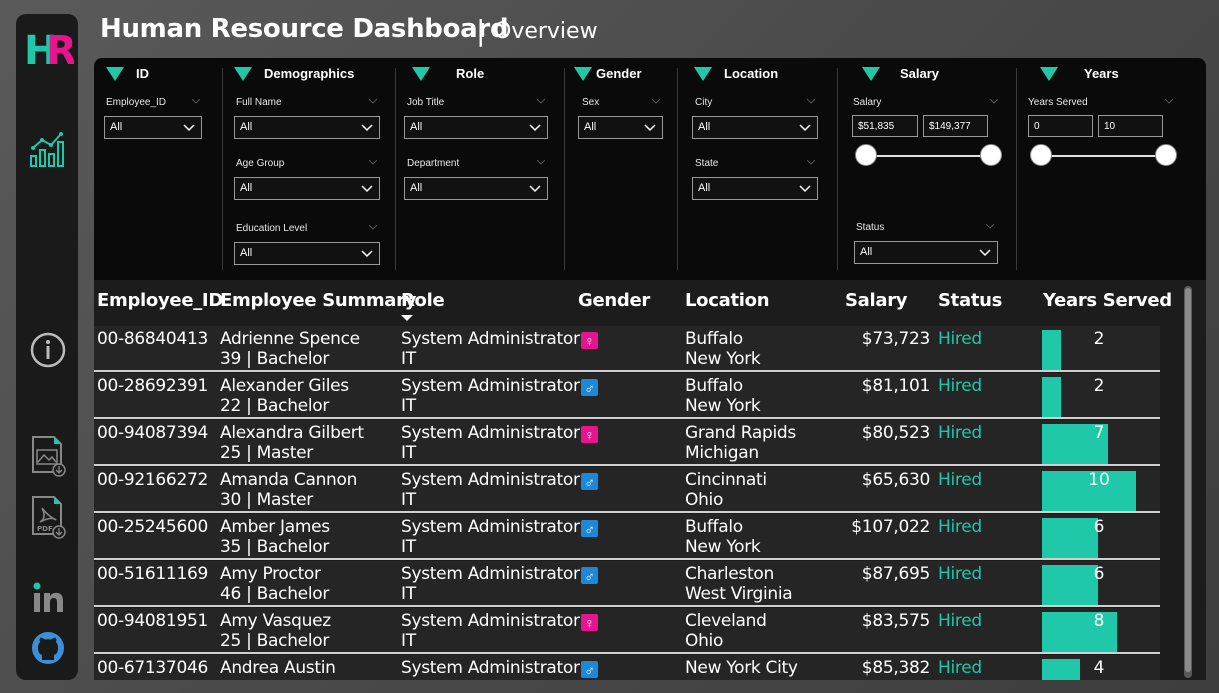 Image resolution: width=1219 pixels, height=693 pixels. Describe the element at coordinates (590, 127) in the screenshot. I see `sex-value: All` at that location.